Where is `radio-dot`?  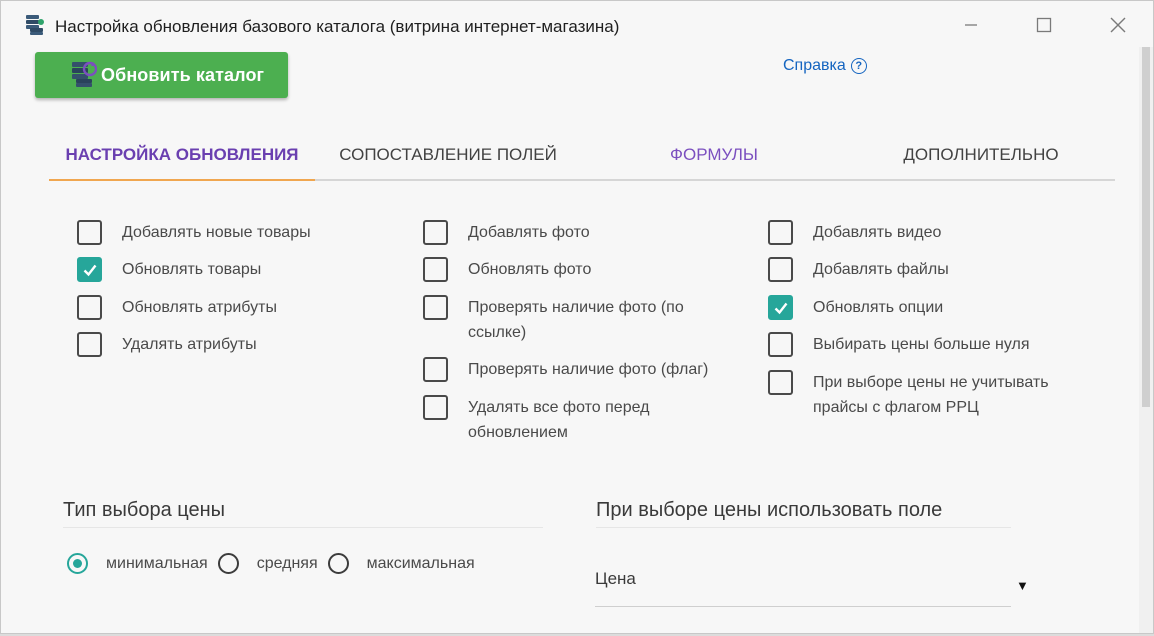 radio-dot is located at coordinates (77, 563).